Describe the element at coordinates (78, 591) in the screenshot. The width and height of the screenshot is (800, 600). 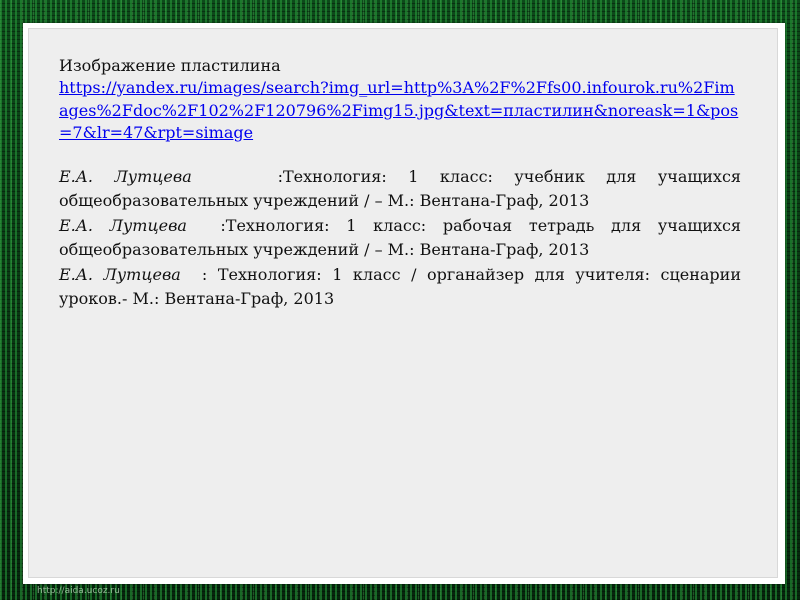
I see `watermark-text: http://aida.ucoz.ru` at that location.